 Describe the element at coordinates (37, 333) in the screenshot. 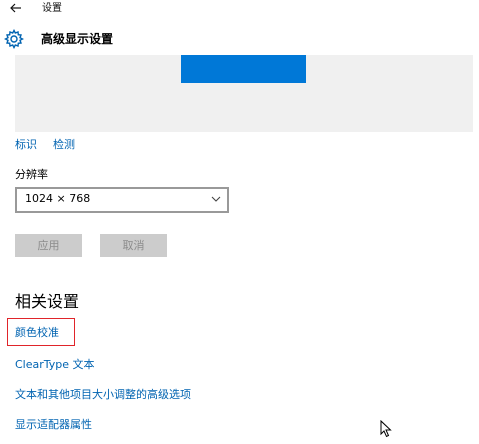

I see `color-calibration-link: 颜色校准` at that location.